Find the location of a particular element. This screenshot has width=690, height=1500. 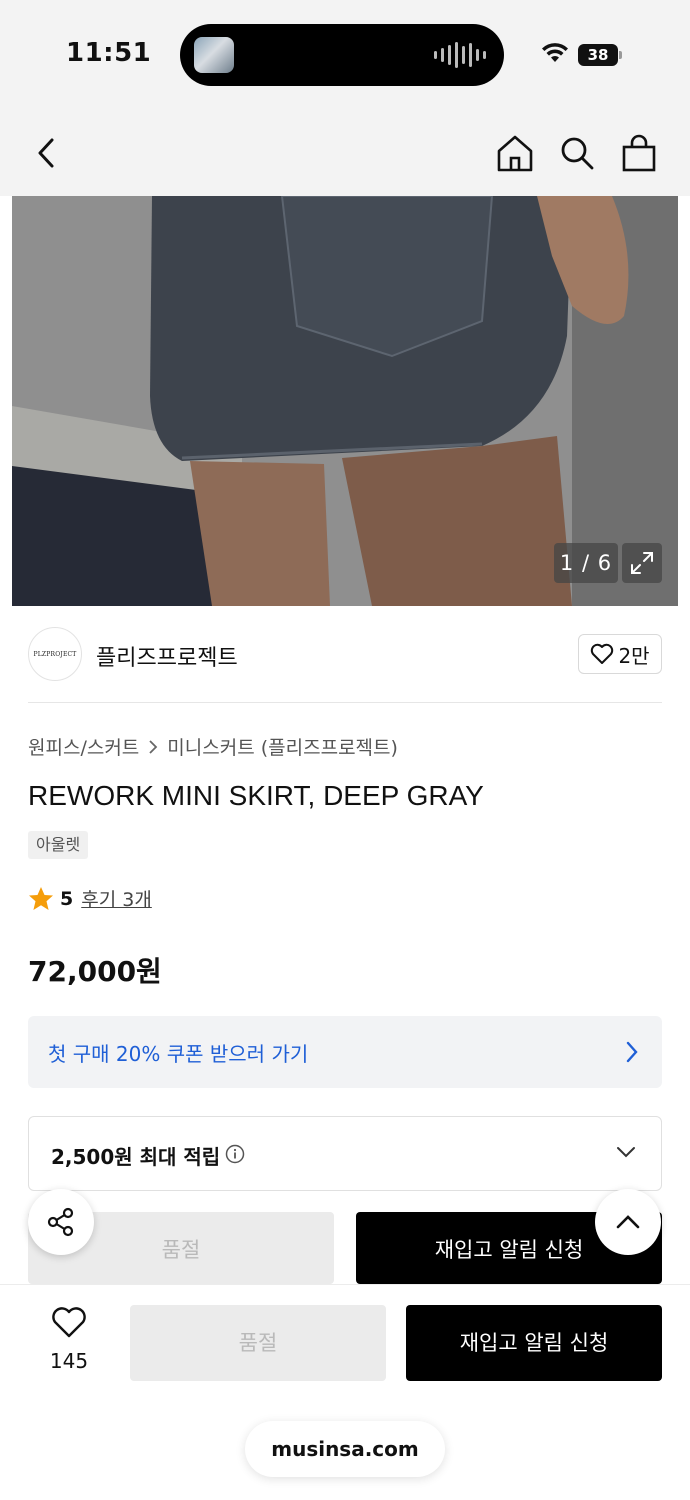

audio-wave-icon is located at coordinates (460, 55).